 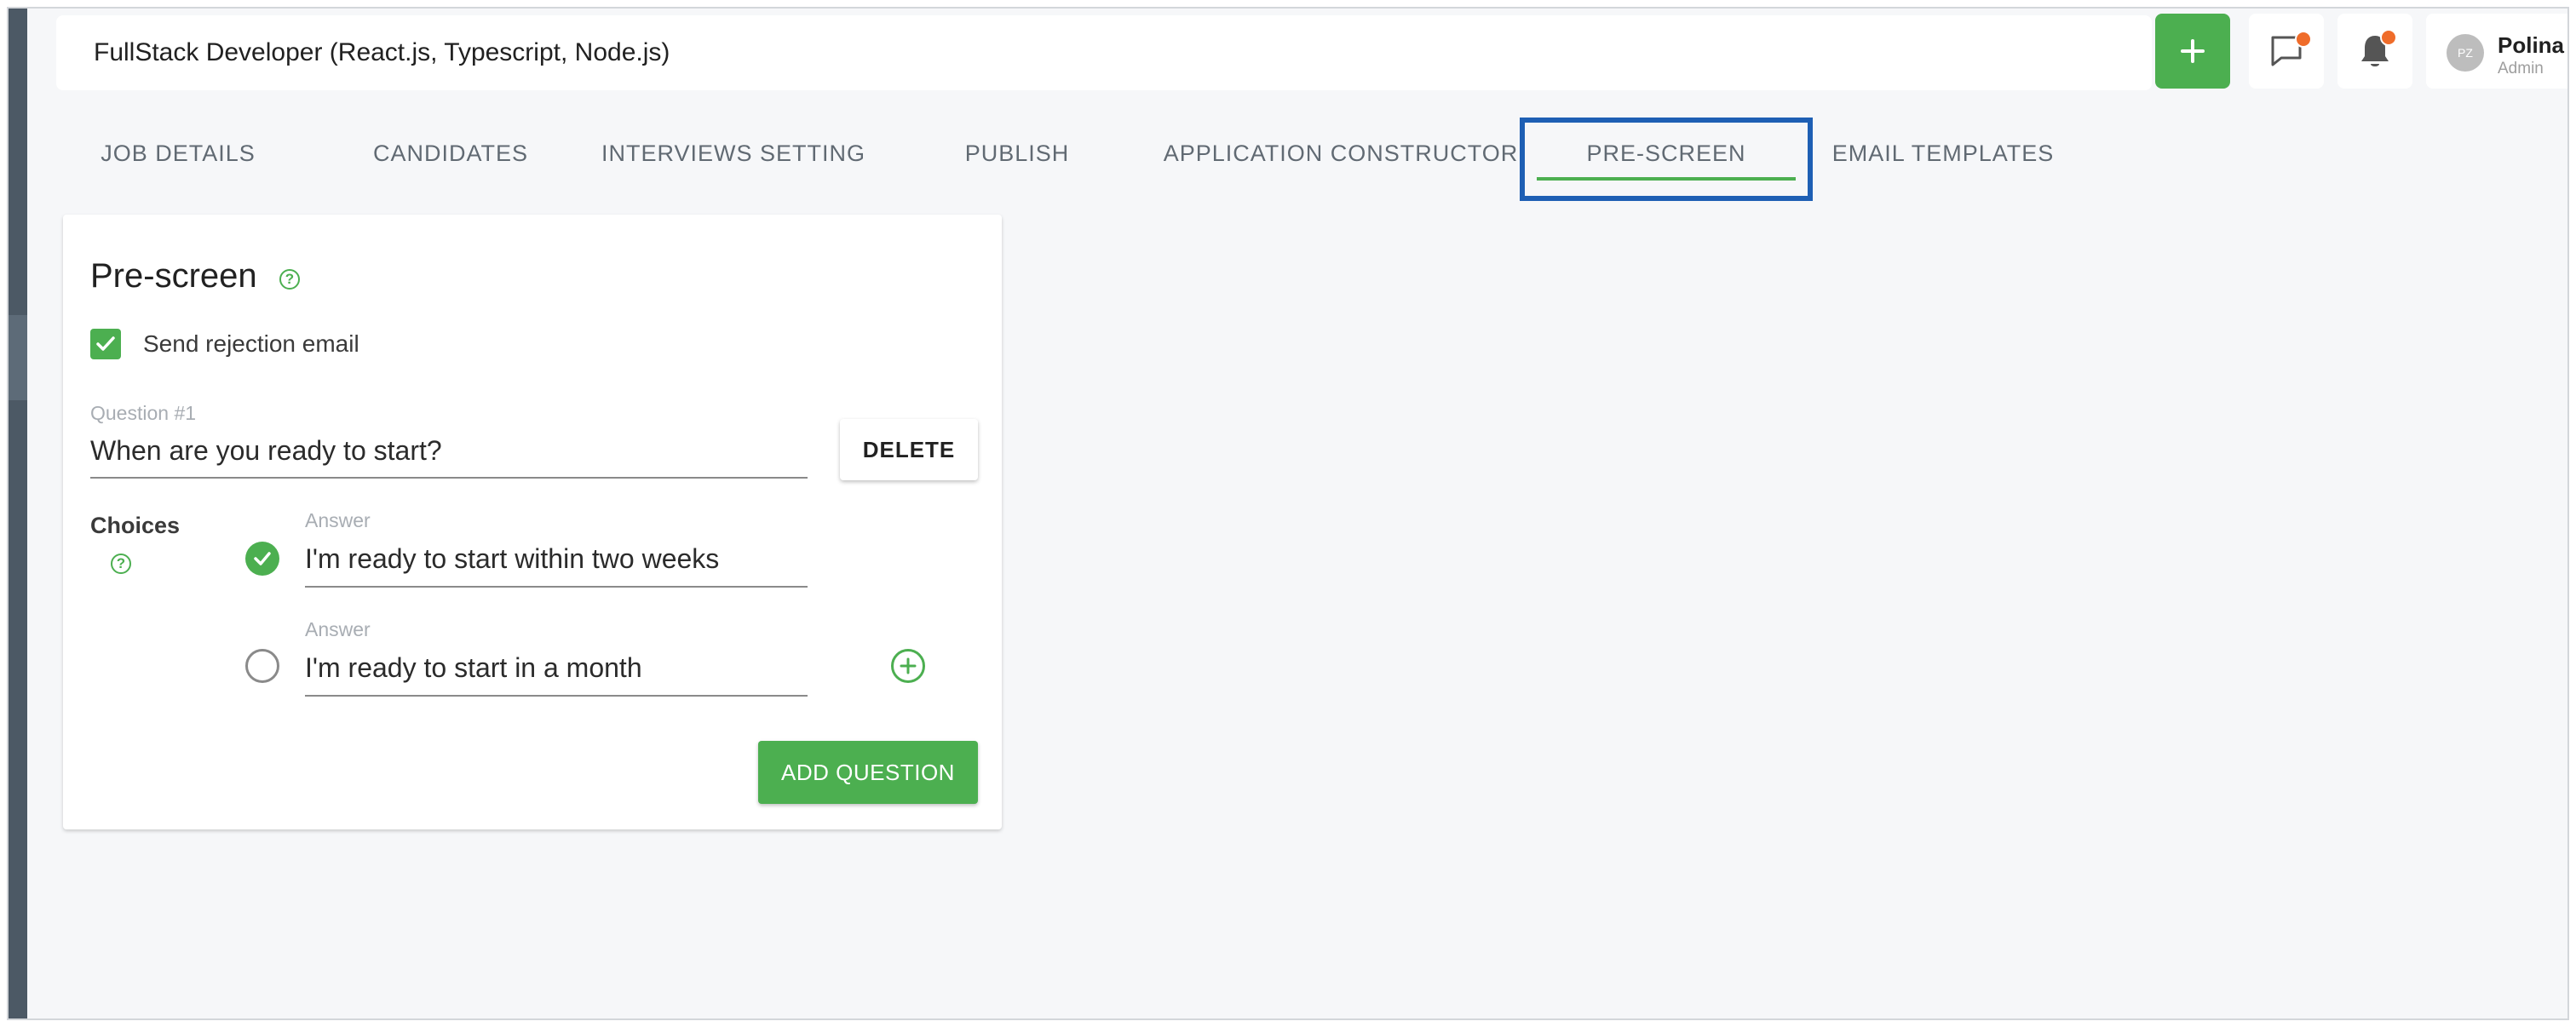 What do you see at coordinates (2389, 37) in the screenshot?
I see `notifications-dot` at bounding box center [2389, 37].